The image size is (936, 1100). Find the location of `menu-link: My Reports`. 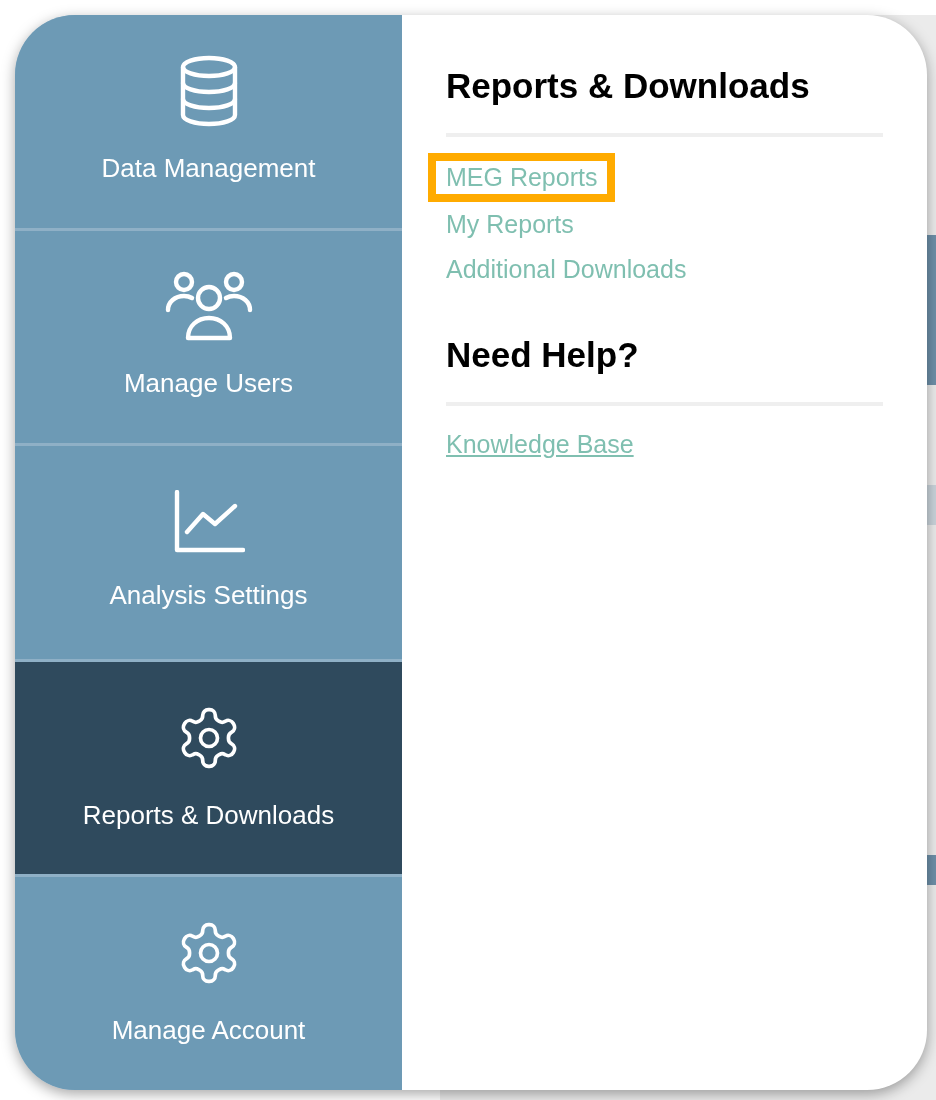

menu-link: My Reports is located at coordinates (510, 224).